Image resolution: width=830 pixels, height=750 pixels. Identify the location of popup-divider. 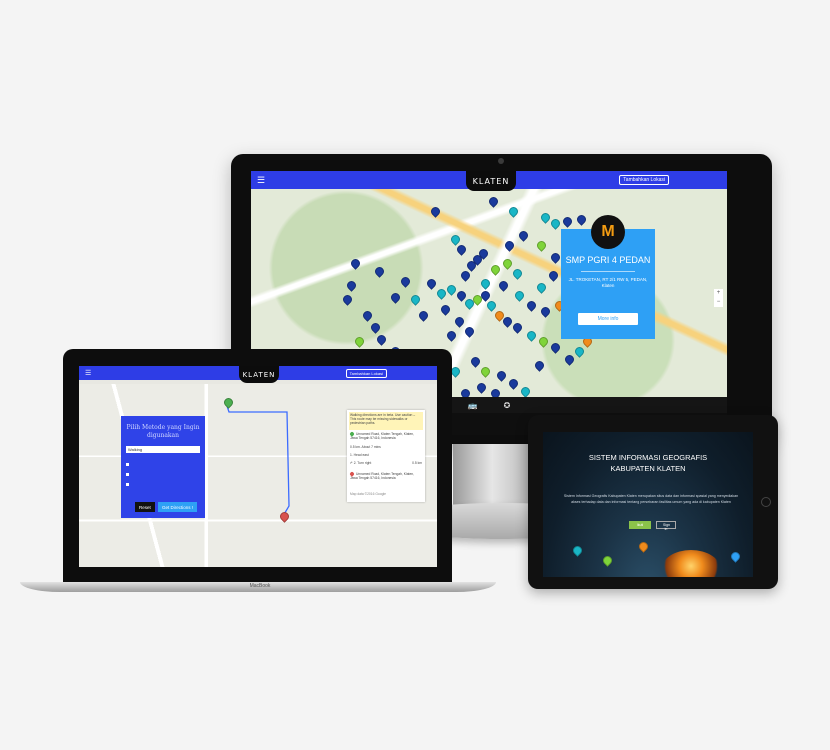
(608, 271).